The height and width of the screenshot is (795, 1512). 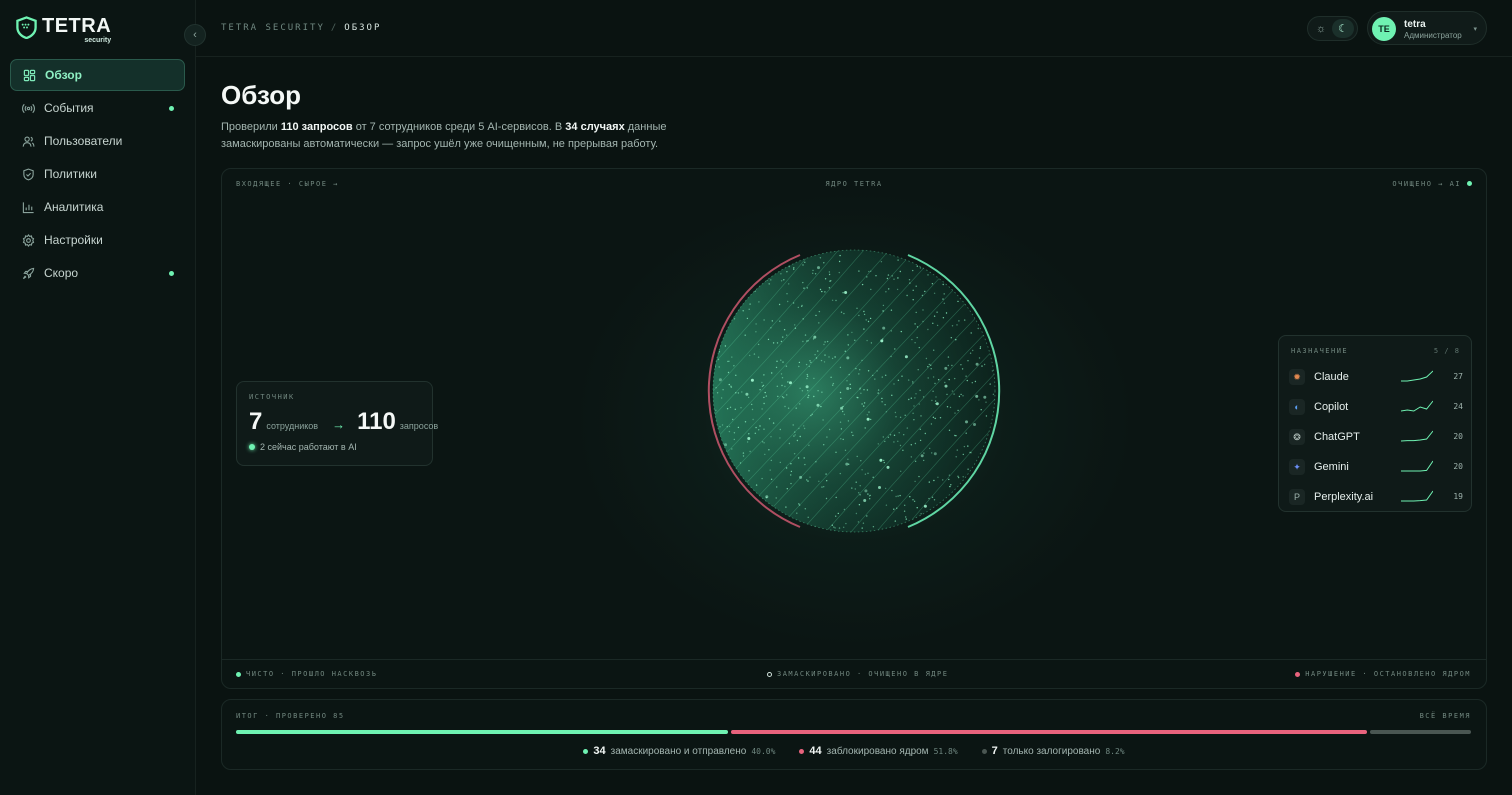 I want to click on legend-label: ЧИСТО · ПРОШЛО НАСКВОЗЬ, so click(x=312, y=674).